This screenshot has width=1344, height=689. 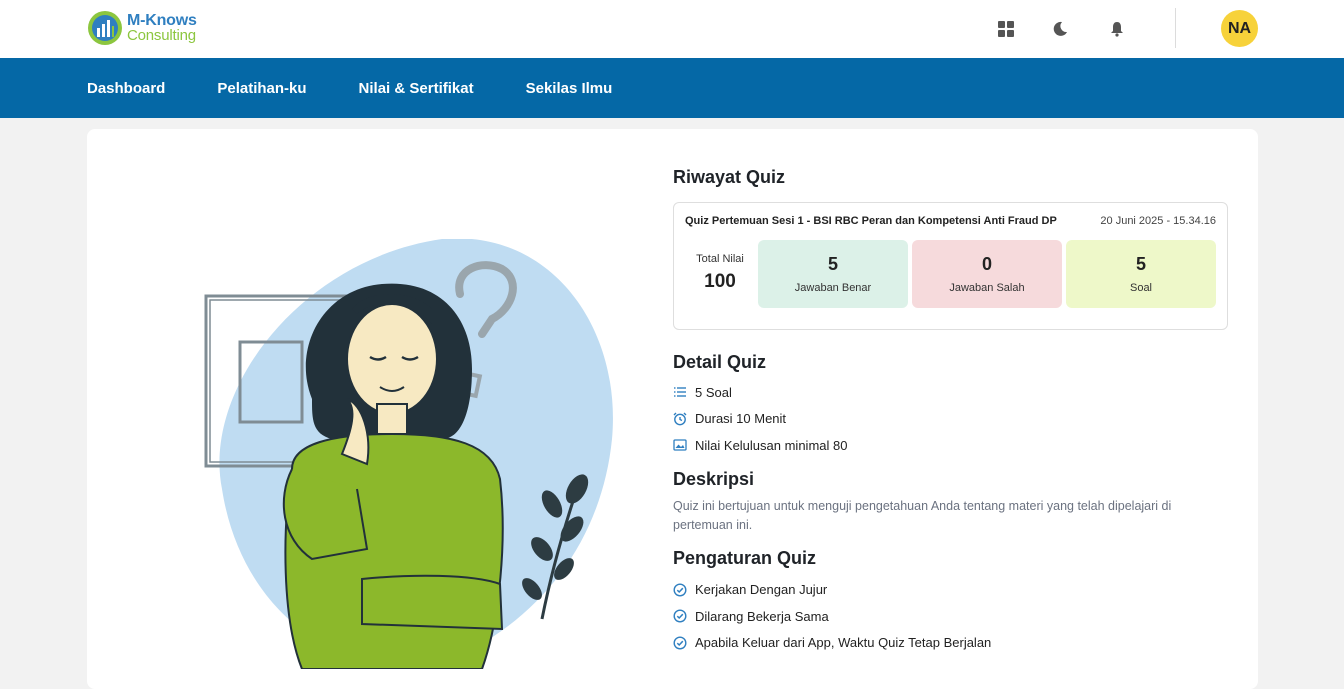 What do you see at coordinates (762, 616) in the screenshot?
I see `rule-item-text: Dilarang Bekerja Sama` at bounding box center [762, 616].